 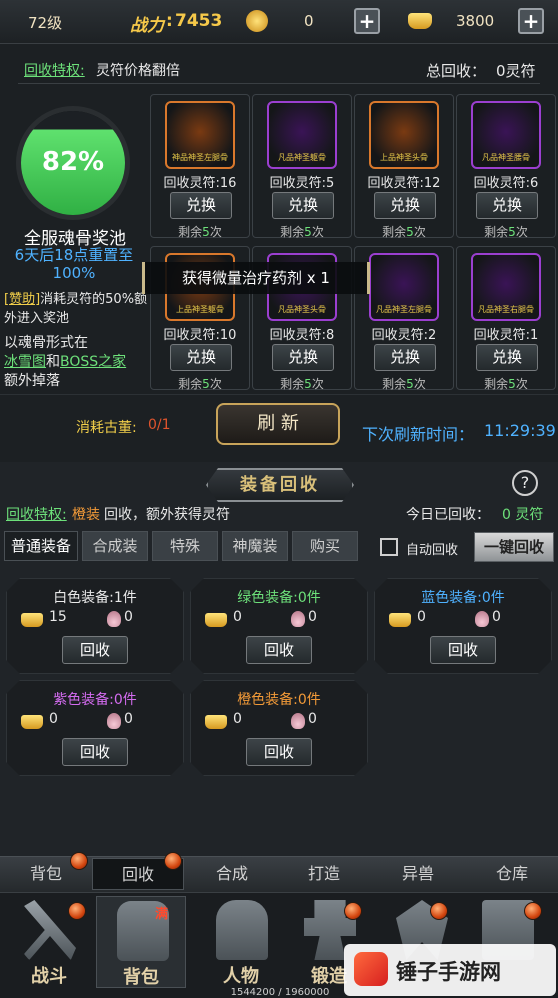 What do you see at coordinates (367, 21) in the screenshot?
I see `add-spirit-button: +` at bounding box center [367, 21].